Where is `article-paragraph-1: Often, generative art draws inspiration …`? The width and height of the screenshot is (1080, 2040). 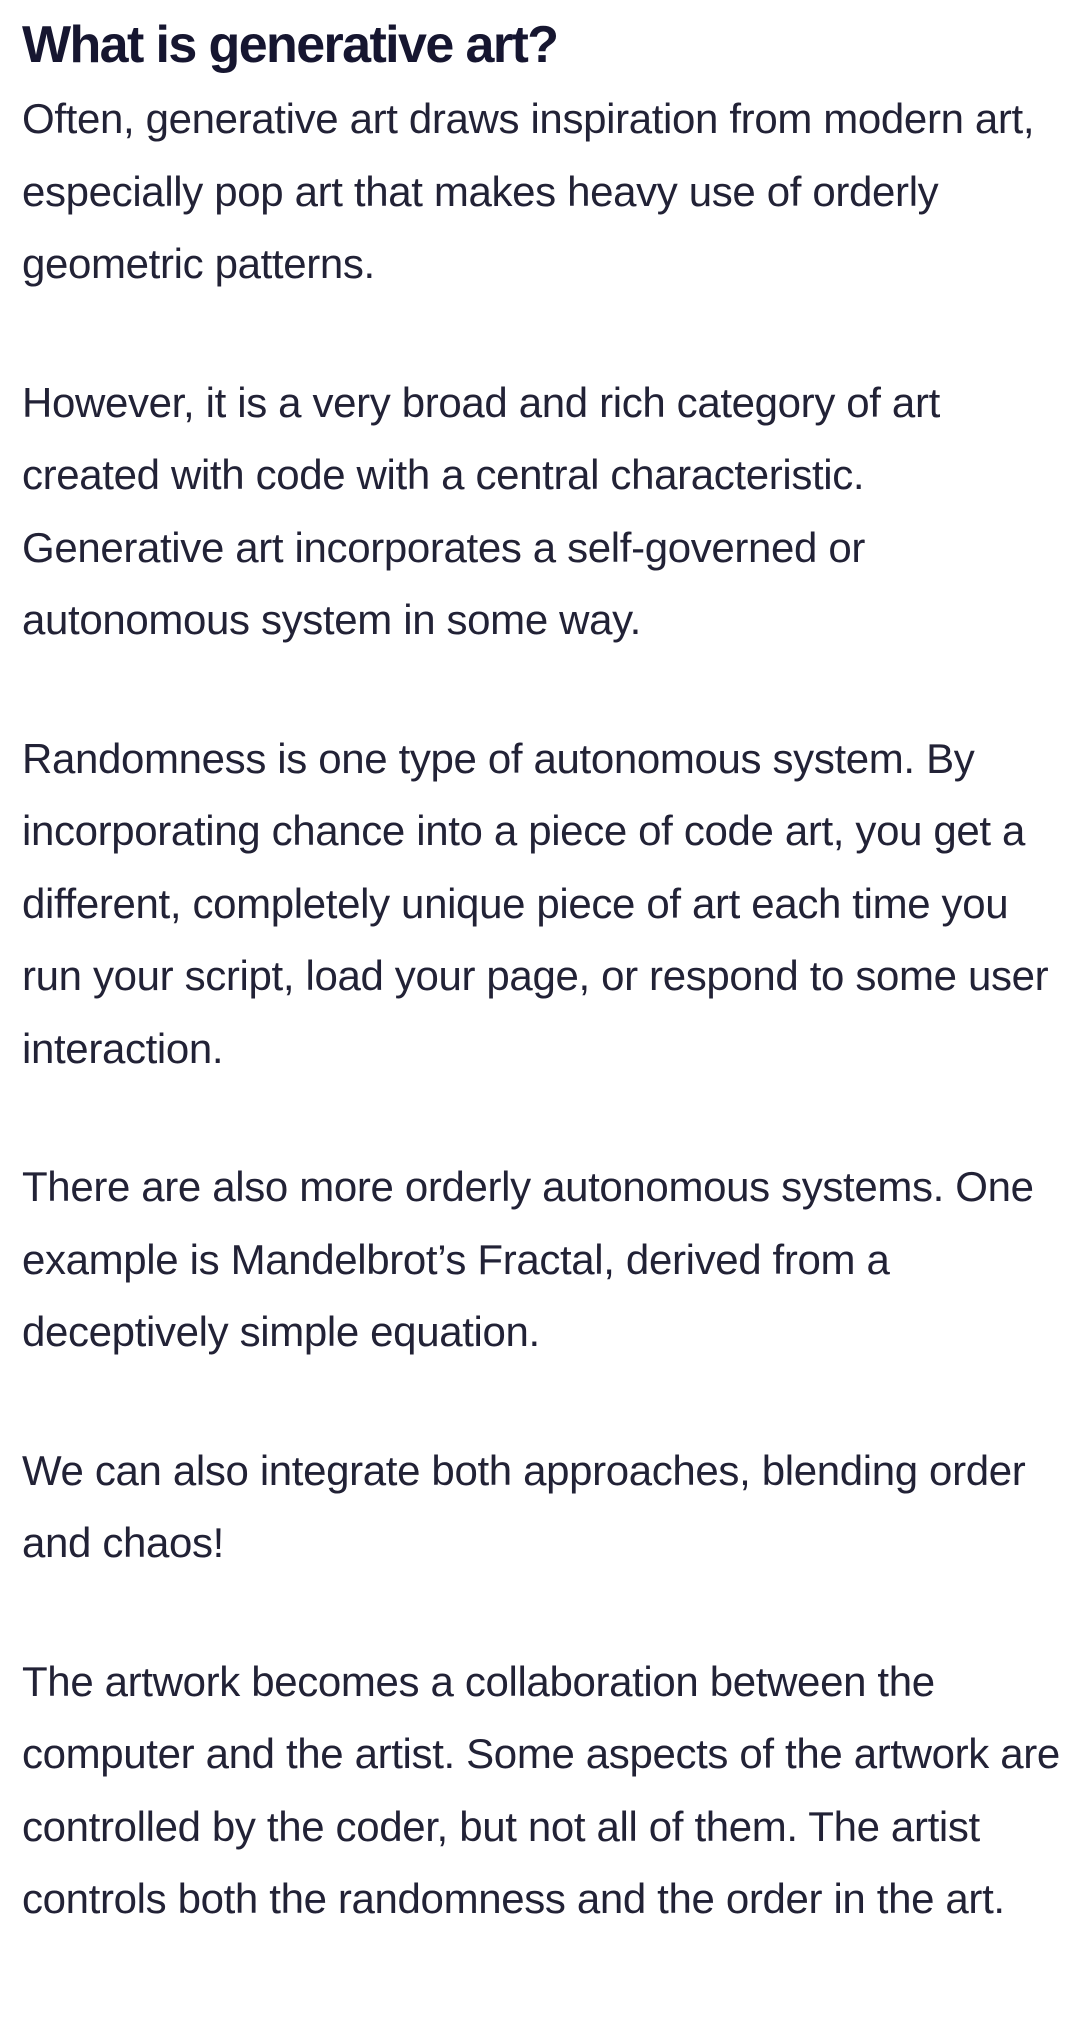 article-paragraph-1: Often, generative art draws inspiration … is located at coordinates (528, 191).